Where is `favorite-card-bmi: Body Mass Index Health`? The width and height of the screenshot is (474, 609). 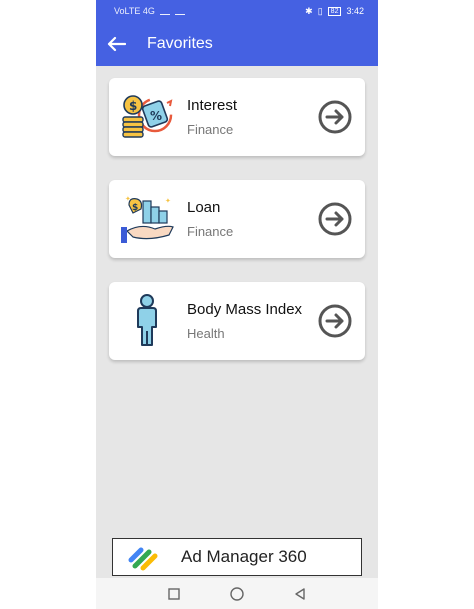 favorite-card-bmi: Body Mass Index Health is located at coordinates (237, 321).